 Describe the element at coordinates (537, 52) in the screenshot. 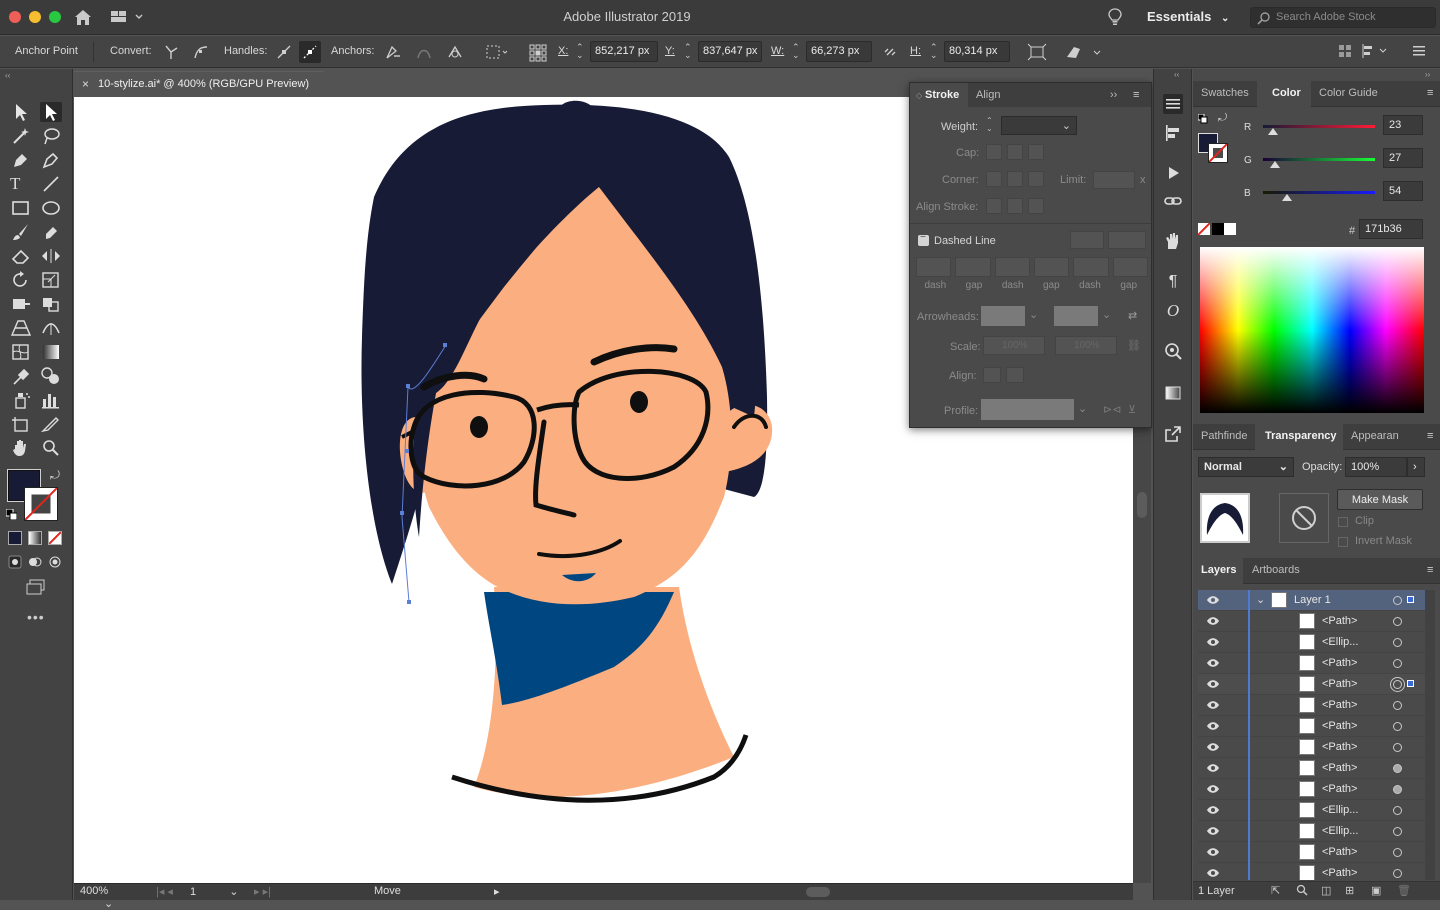

I see `reference-point-icon` at that location.